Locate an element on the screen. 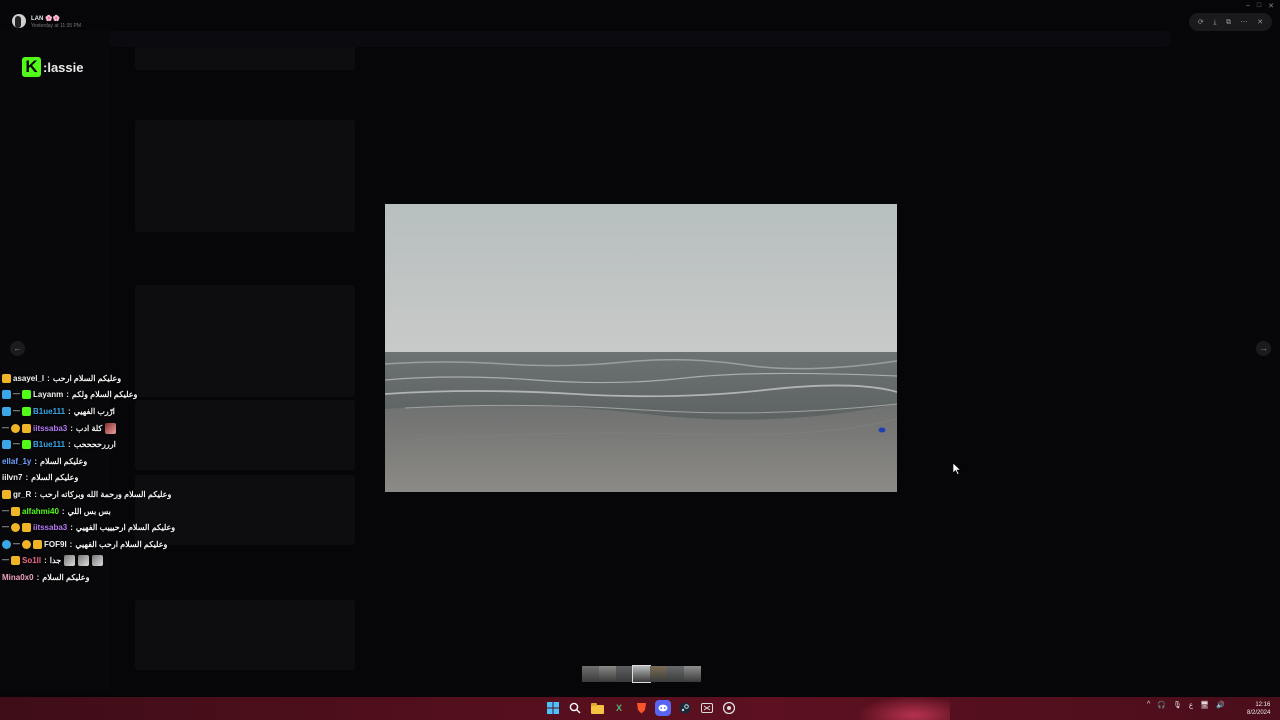  open-external-icon: ⧉ is located at coordinates (1228, 22).